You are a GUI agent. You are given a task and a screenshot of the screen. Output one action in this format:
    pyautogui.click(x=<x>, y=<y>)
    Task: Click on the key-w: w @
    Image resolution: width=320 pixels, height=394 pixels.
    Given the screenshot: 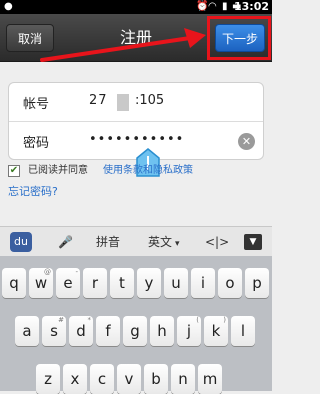 What is the action you would take?
    pyautogui.click(x=41, y=283)
    